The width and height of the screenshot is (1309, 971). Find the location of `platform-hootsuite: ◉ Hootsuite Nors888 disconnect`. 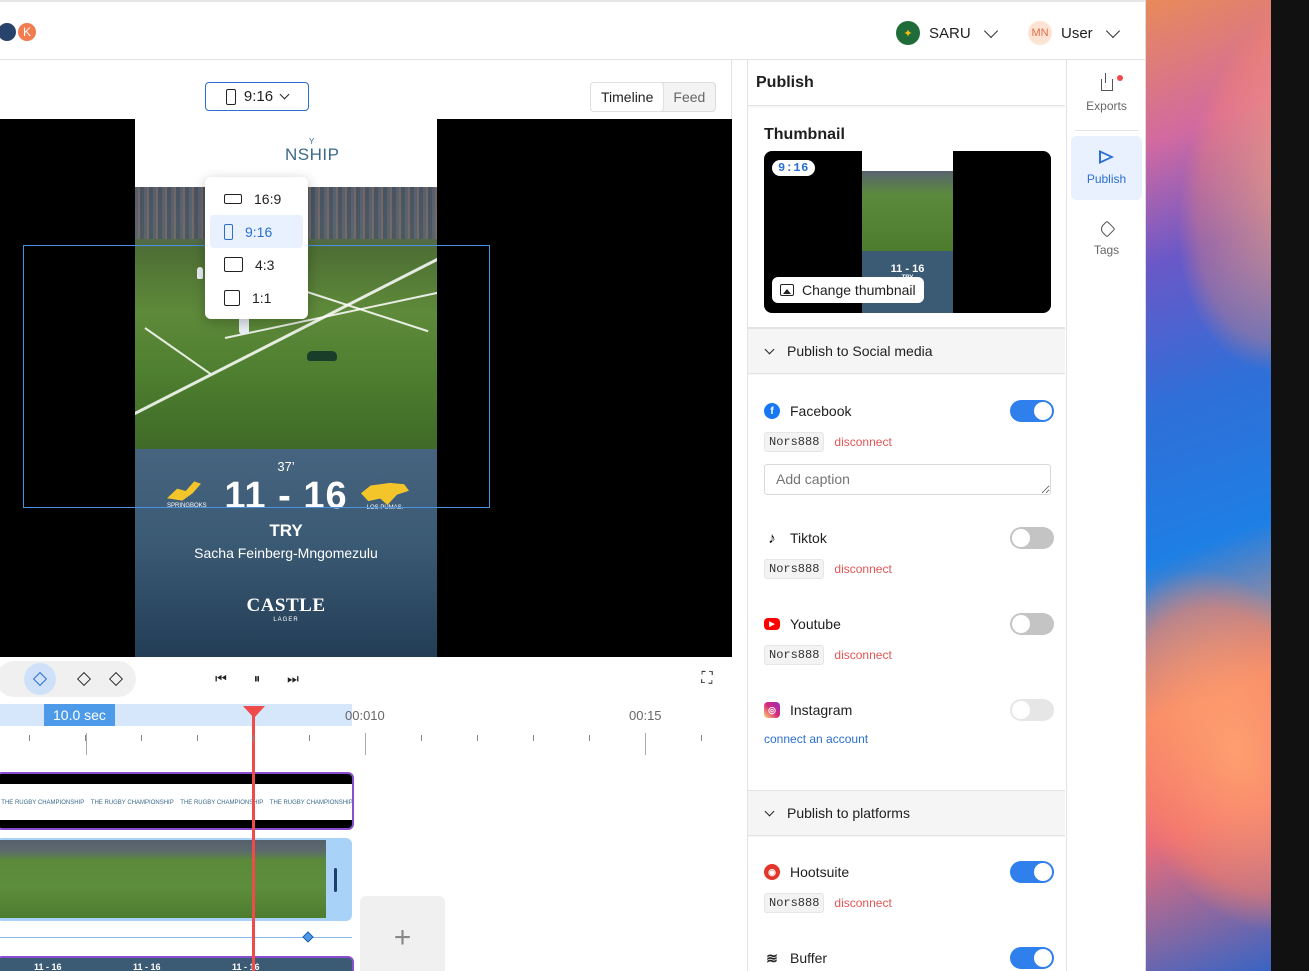

platform-hootsuite: ◉ Hootsuite Nors888 disconnect is located at coordinates (909, 887).